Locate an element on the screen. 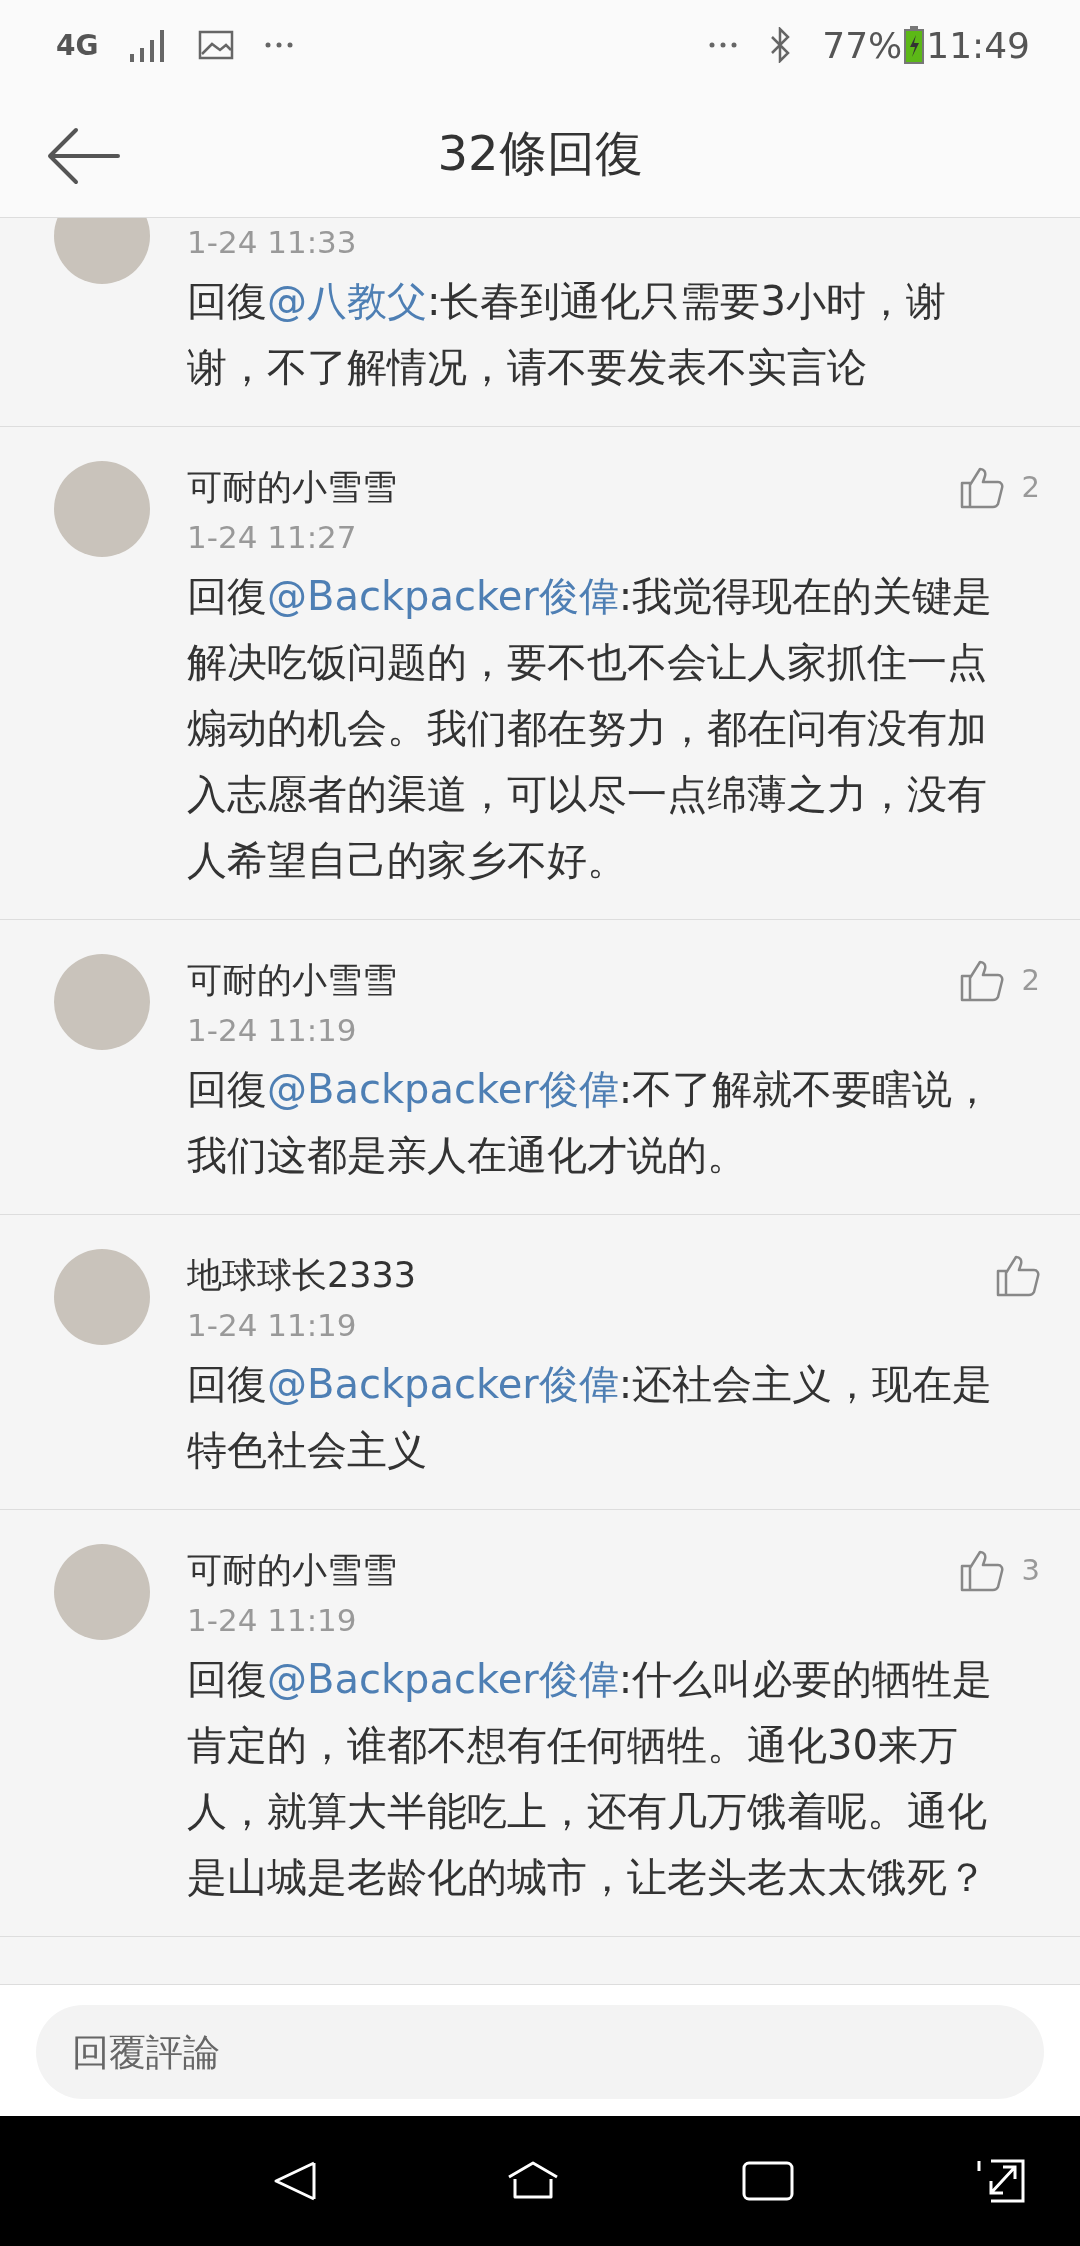  like-button is located at coordinates (1018, 1275).